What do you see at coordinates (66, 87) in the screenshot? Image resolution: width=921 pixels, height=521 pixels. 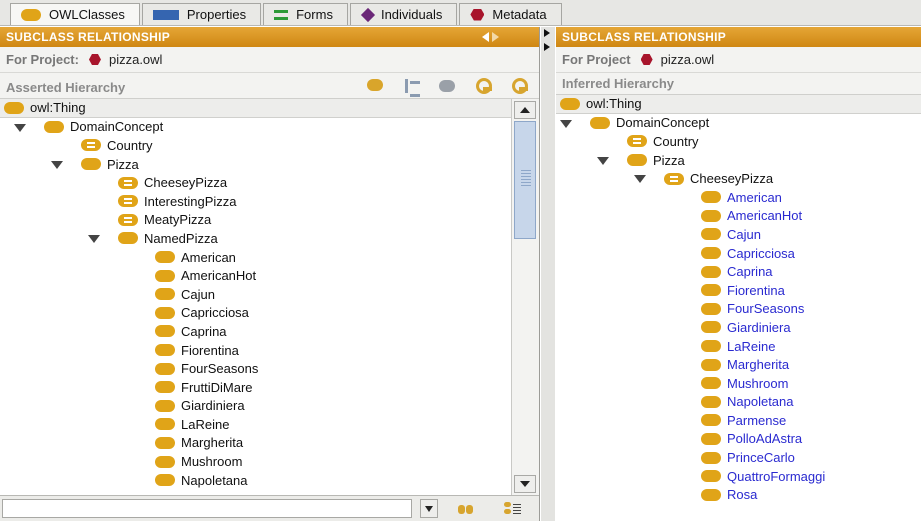 I see `hierarchy-title: Asserted Hierarchy` at bounding box center [66, 87].